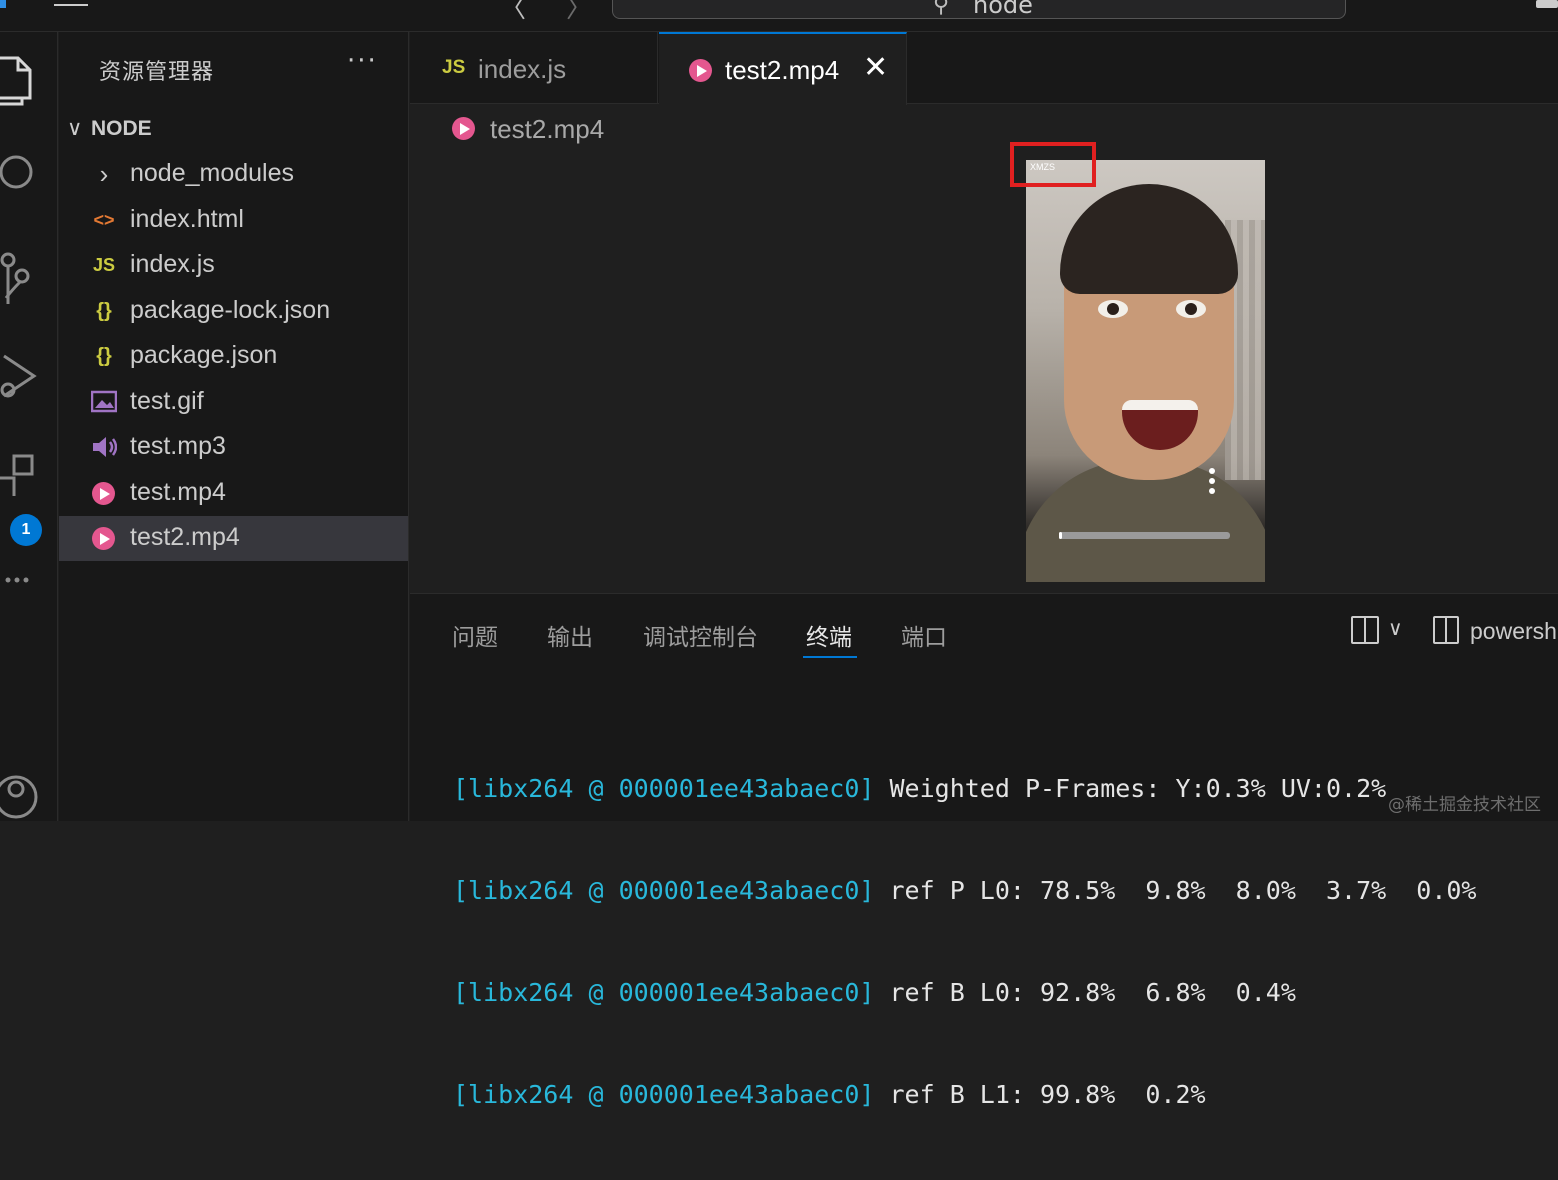 The width and height of the screenshot is (1558, 1180). I want to click on tree-item-label: test2.mp4, so click(185, 537).